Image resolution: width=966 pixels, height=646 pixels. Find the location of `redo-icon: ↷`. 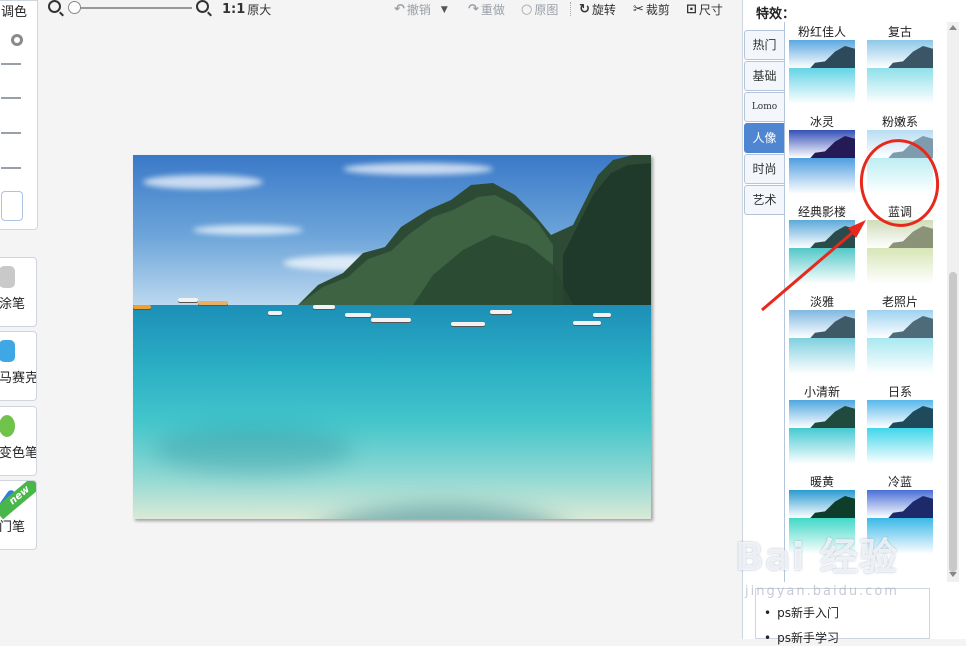

redo-icon: ↷ is located at coordinates (473, 9).